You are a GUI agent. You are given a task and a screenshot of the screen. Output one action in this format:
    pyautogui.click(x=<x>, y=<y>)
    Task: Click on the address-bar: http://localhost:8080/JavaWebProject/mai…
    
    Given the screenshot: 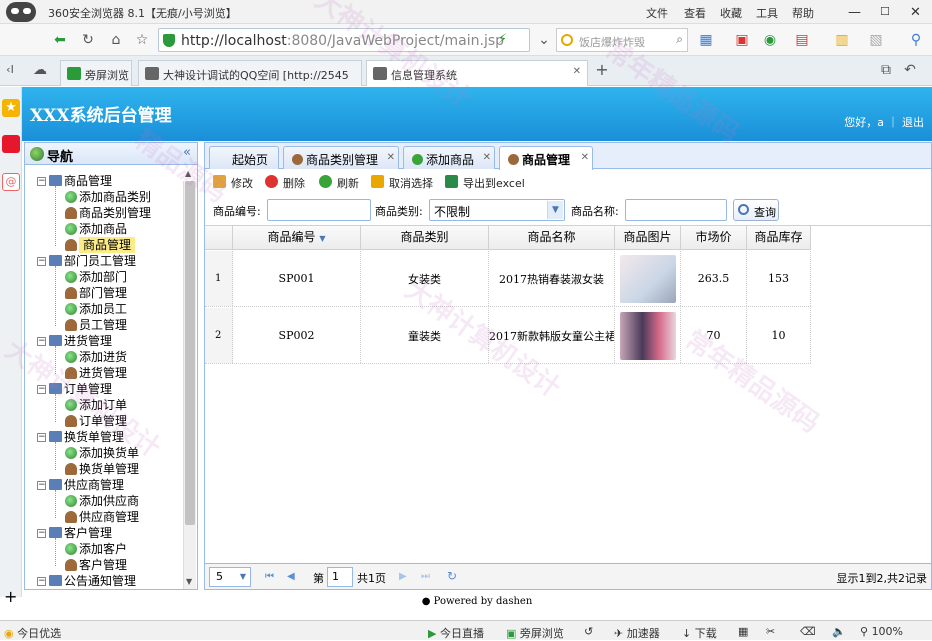 What is the action you would take?
    pyautogui.click(x=344, y=40)
    